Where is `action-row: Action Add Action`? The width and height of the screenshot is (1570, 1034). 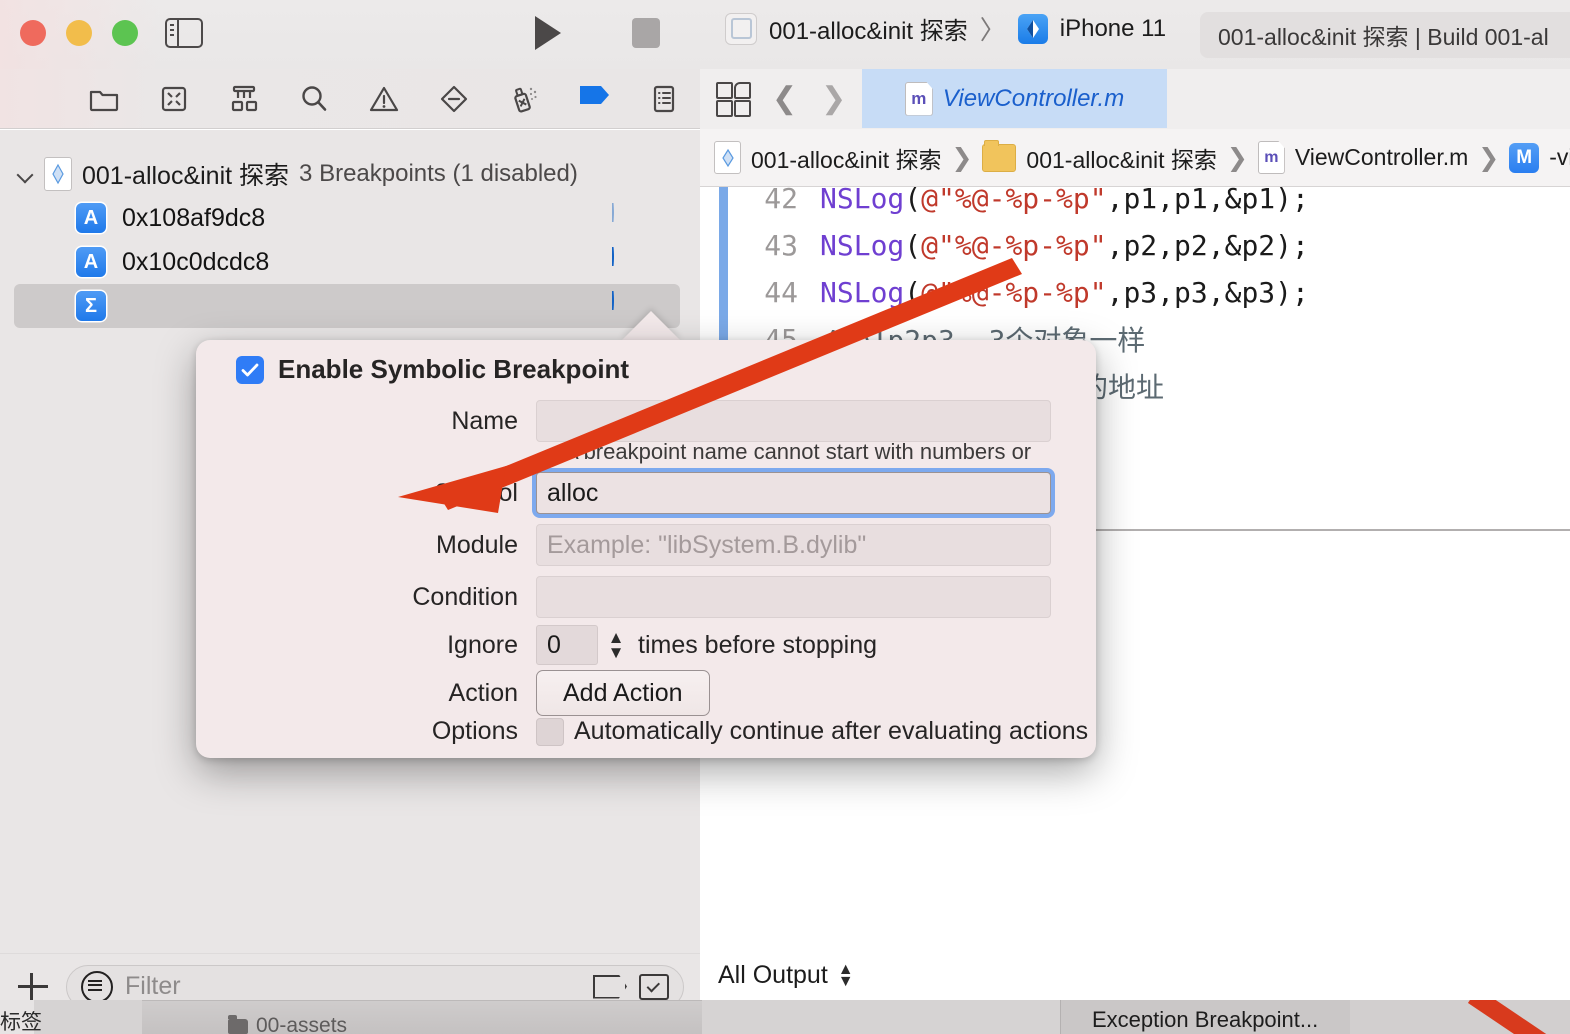 action-row: Action Add Action is located at coordinates (646, 693).